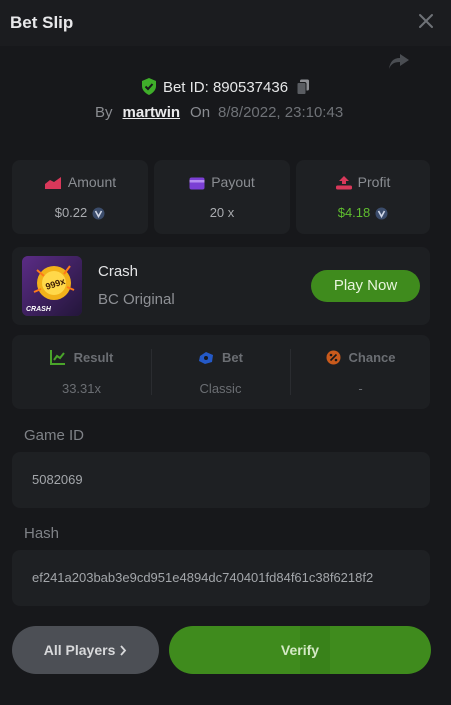 The height and width of the screenshot is (705, 451). Describe the element at coordinates (232, 357) in the screenshot. I see `bet-label: Bet` at that location.